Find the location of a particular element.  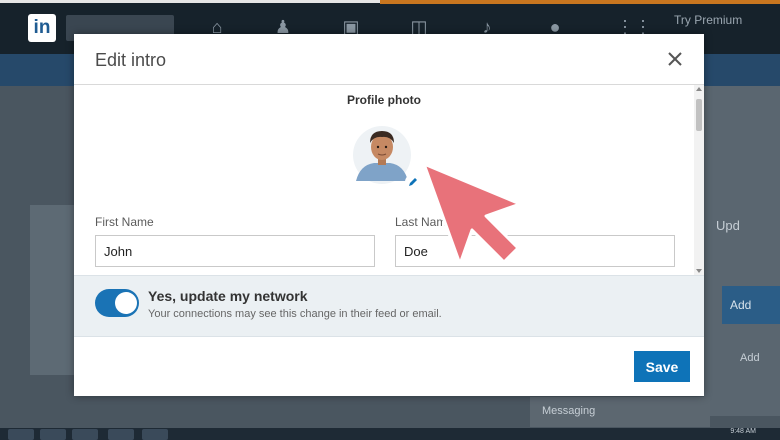

profile-photo-label: Profile photo is located at coordinates (384, 100).